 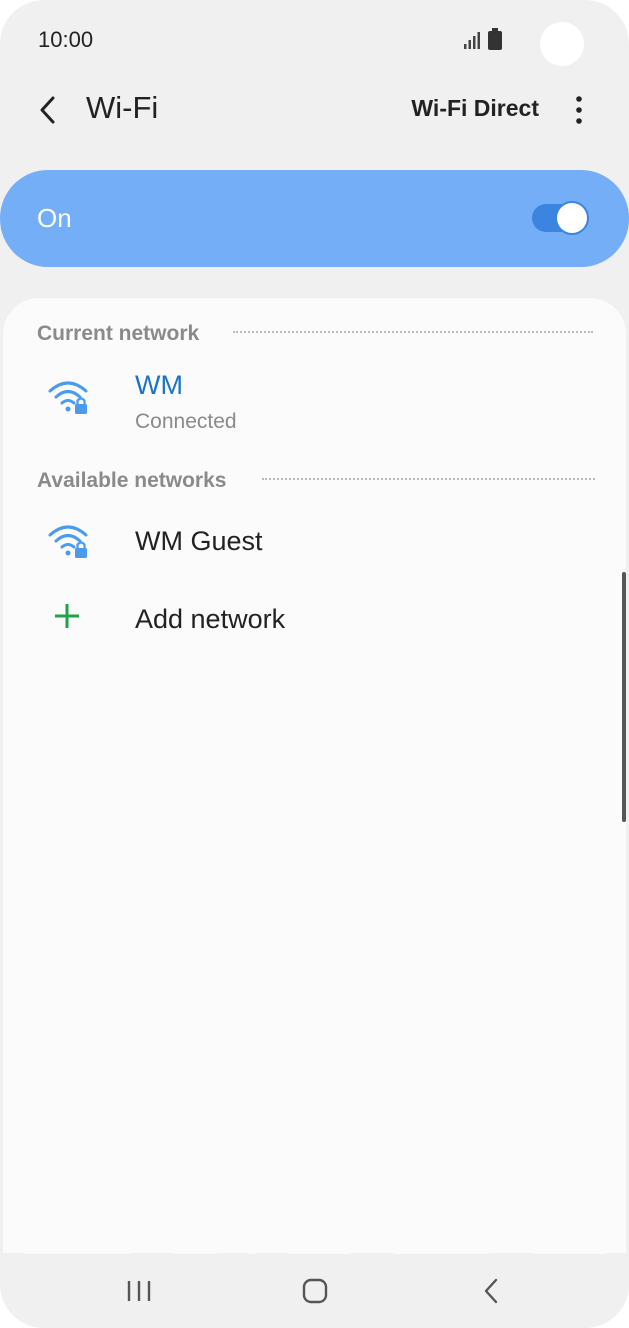 I want to click on page-title: Wi-Fi, so click(x=122, y=107).